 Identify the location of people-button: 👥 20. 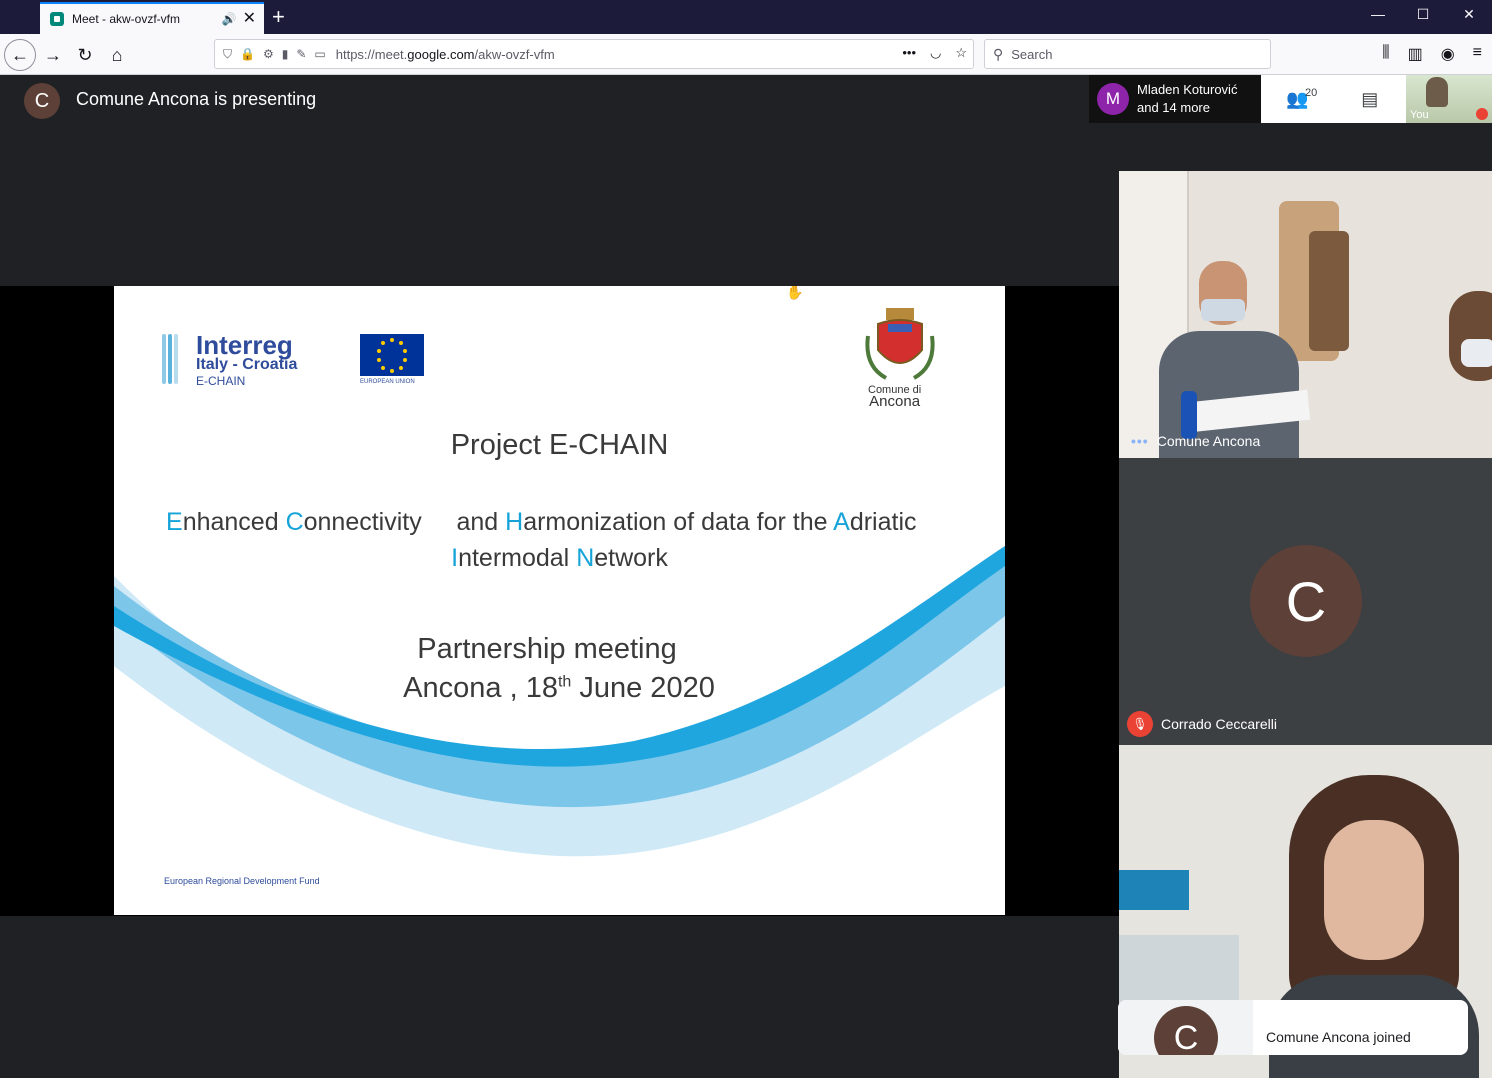
(1297, 99).